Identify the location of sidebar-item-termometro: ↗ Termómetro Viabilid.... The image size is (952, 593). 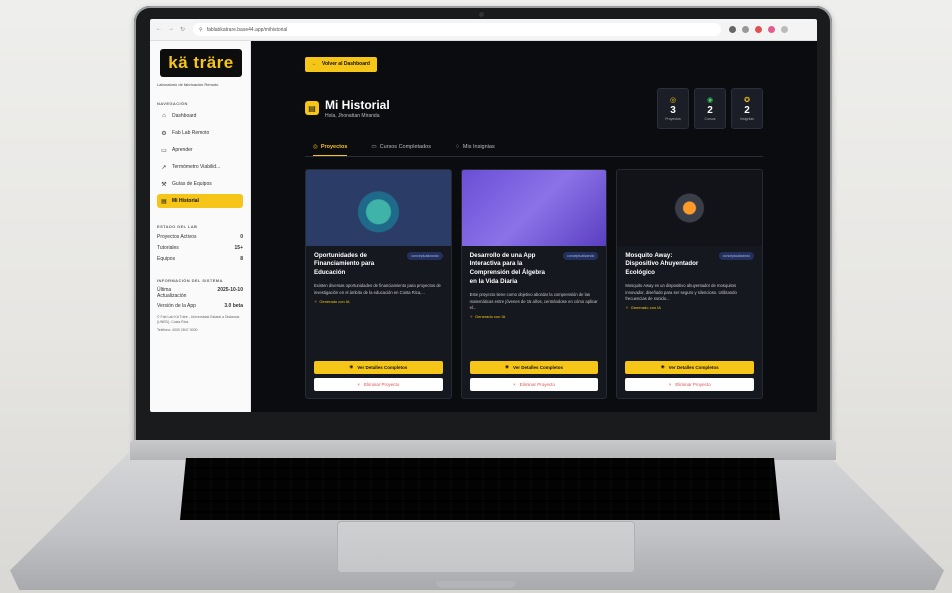
(200, 167).